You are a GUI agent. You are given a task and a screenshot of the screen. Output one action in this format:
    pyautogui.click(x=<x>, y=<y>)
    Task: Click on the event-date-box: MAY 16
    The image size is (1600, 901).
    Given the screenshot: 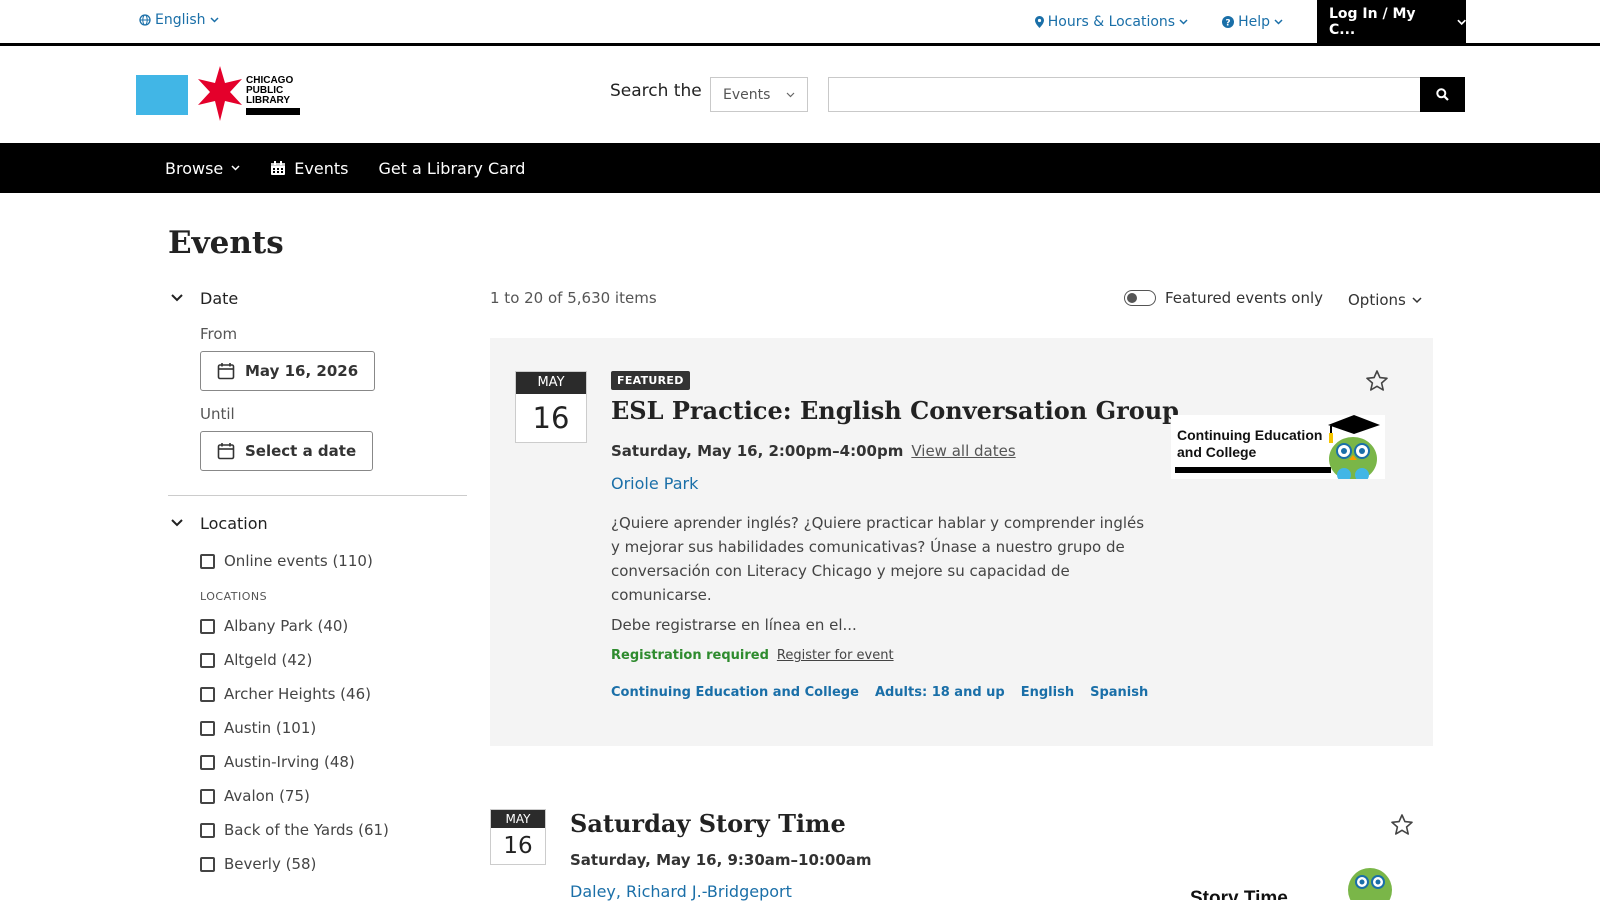 What is the action you would take?
    pyautogui.click(x=551, y=407)
    